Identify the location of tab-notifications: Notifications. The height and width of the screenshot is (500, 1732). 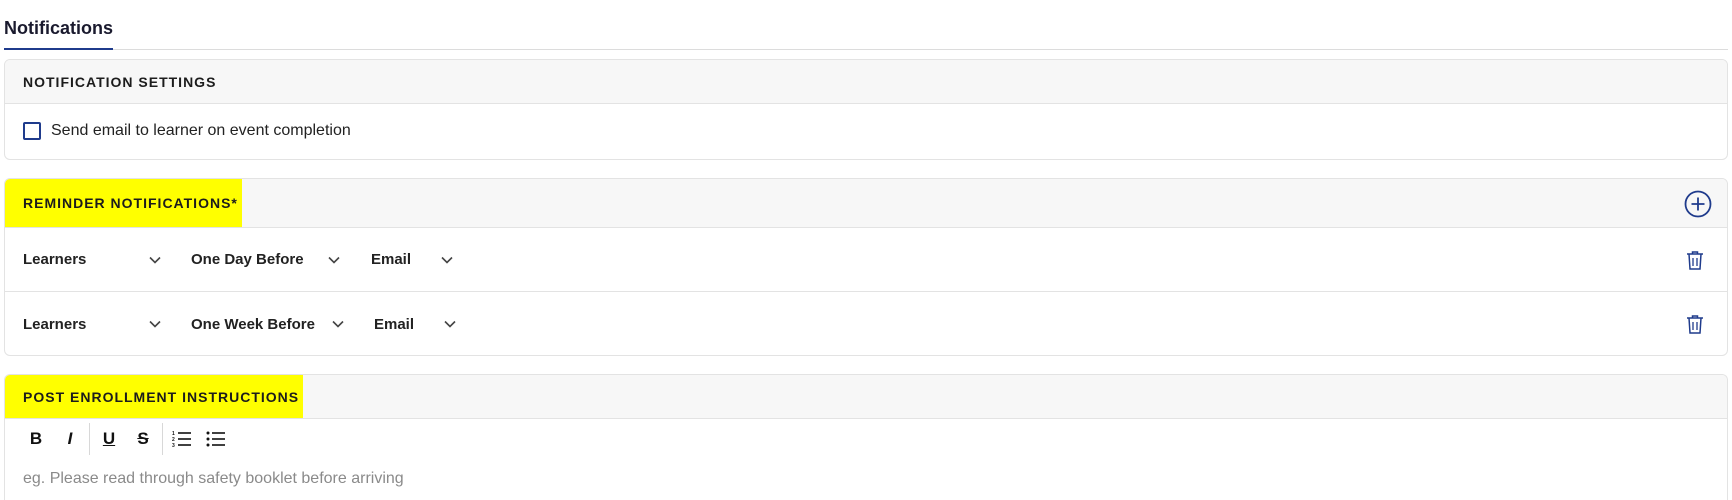
(59, 34).